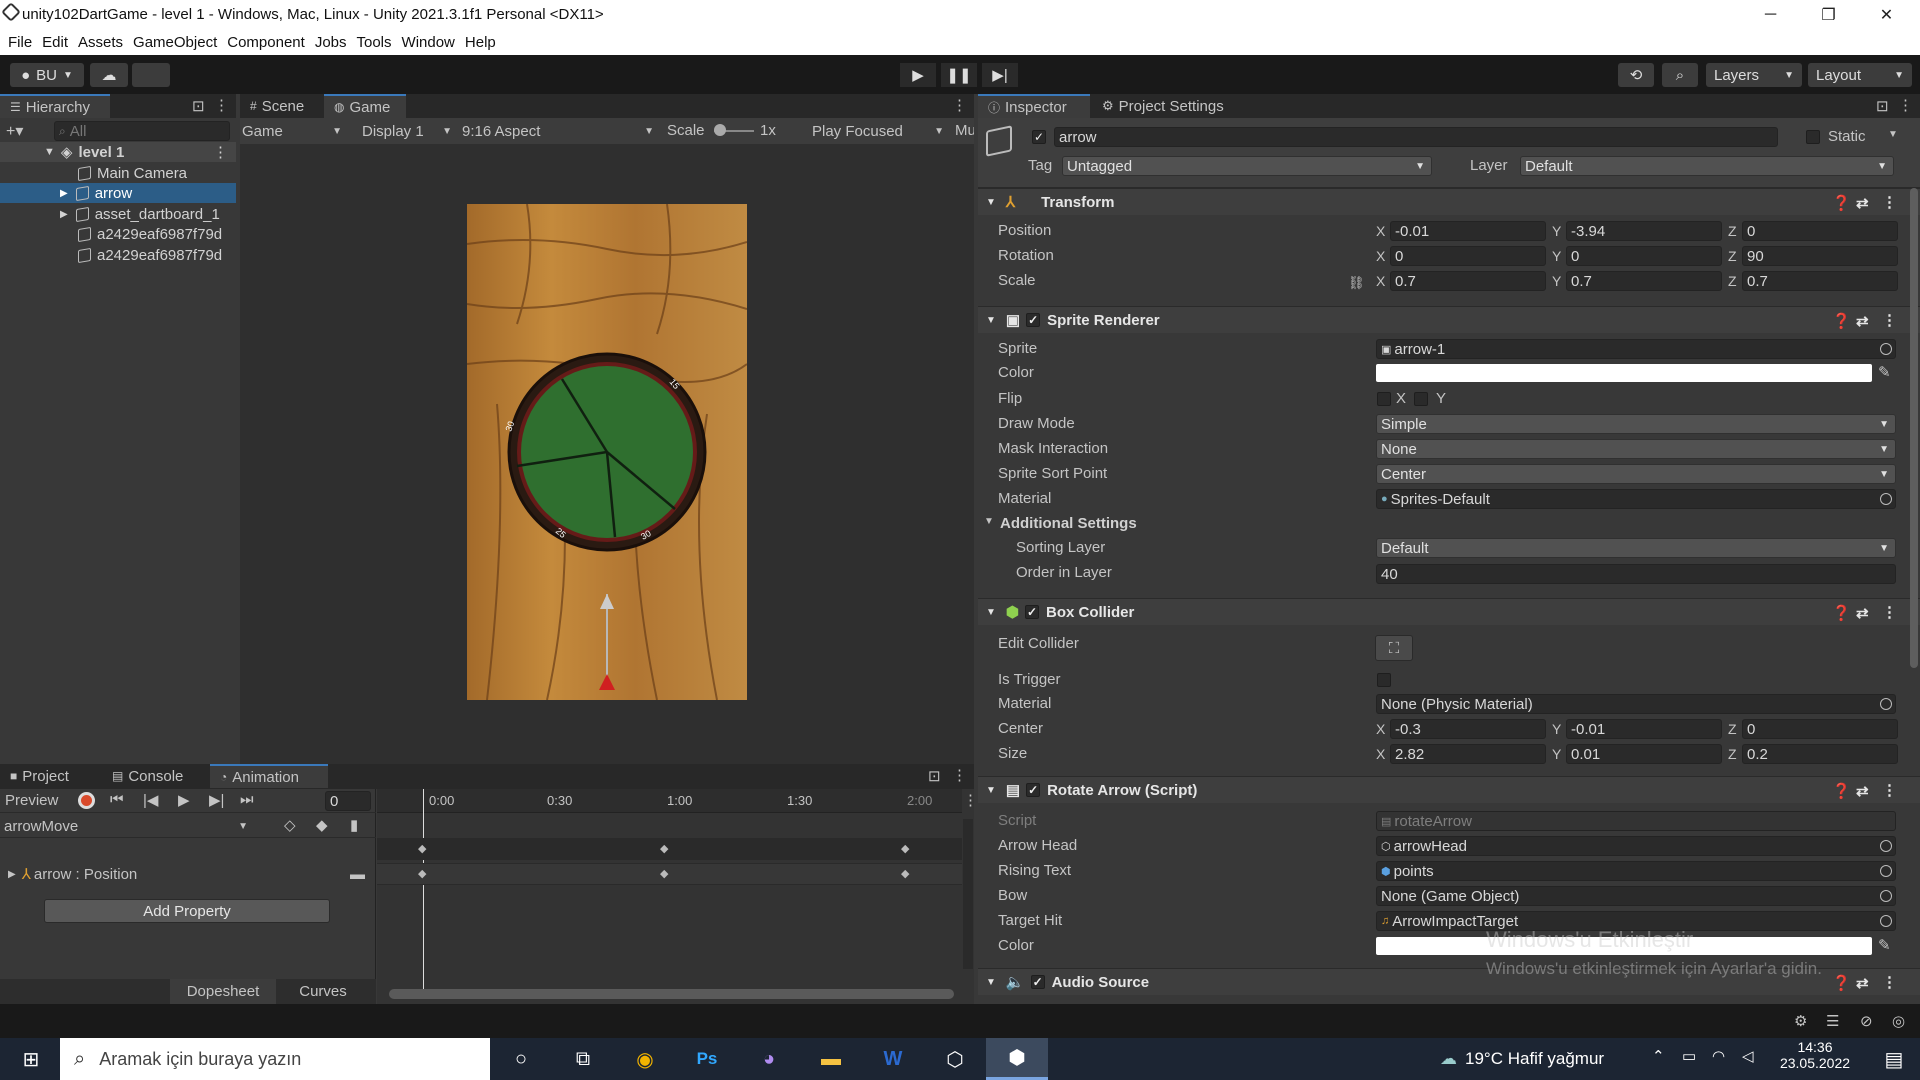  I want to click on track-remove-icon: ▬, so click(357, 874).